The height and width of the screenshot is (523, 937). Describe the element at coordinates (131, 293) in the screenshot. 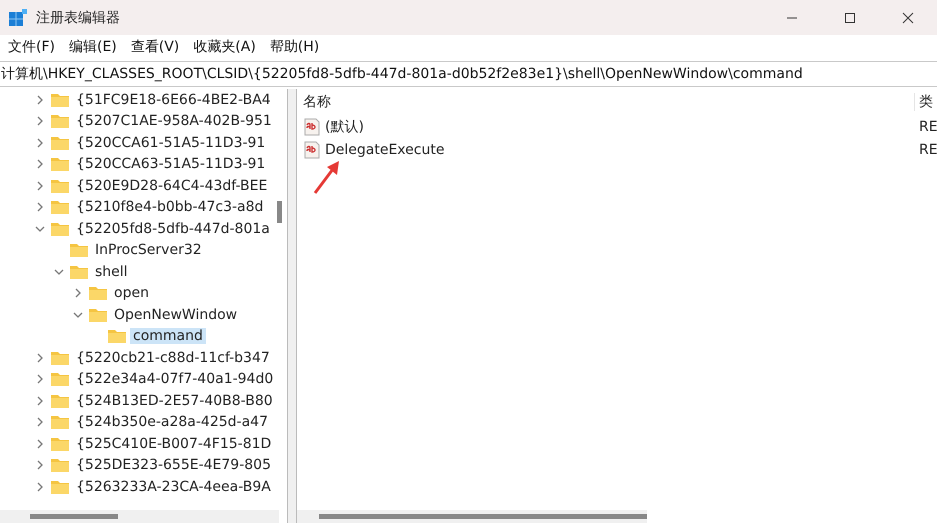

I see `tree-item: open` at that location.